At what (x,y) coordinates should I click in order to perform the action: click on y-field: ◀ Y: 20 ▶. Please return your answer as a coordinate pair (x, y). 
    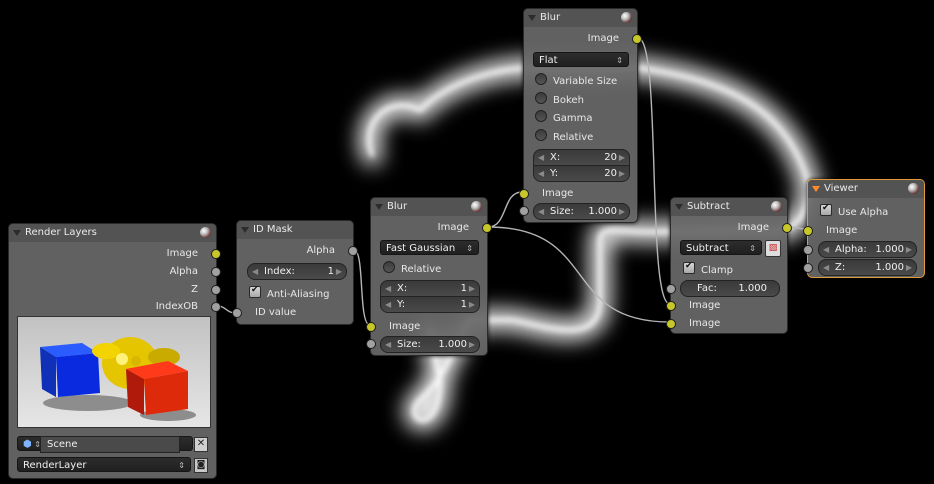
    Looking at the image, I should click on (581, 173).